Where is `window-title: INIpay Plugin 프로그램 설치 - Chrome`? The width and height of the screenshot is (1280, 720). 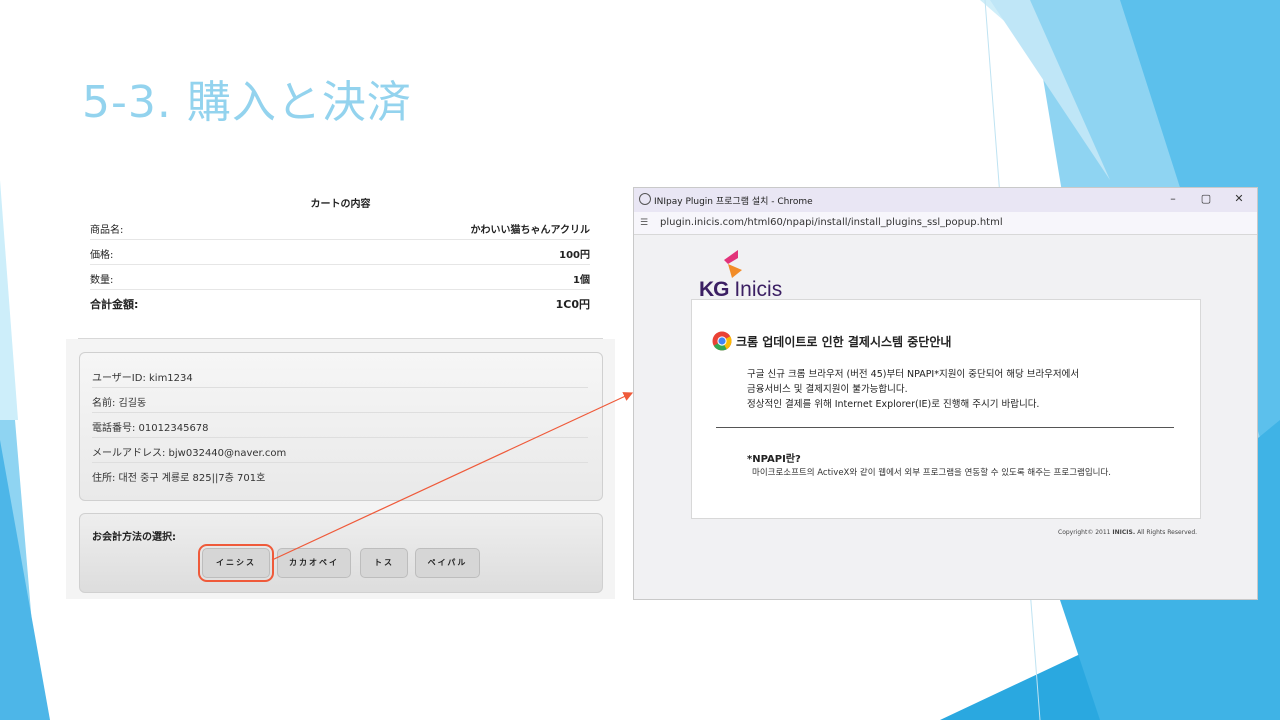
window-title: INIpay Plugin 프로그램 설치 - Chrome is located at coordinates (733, 202).